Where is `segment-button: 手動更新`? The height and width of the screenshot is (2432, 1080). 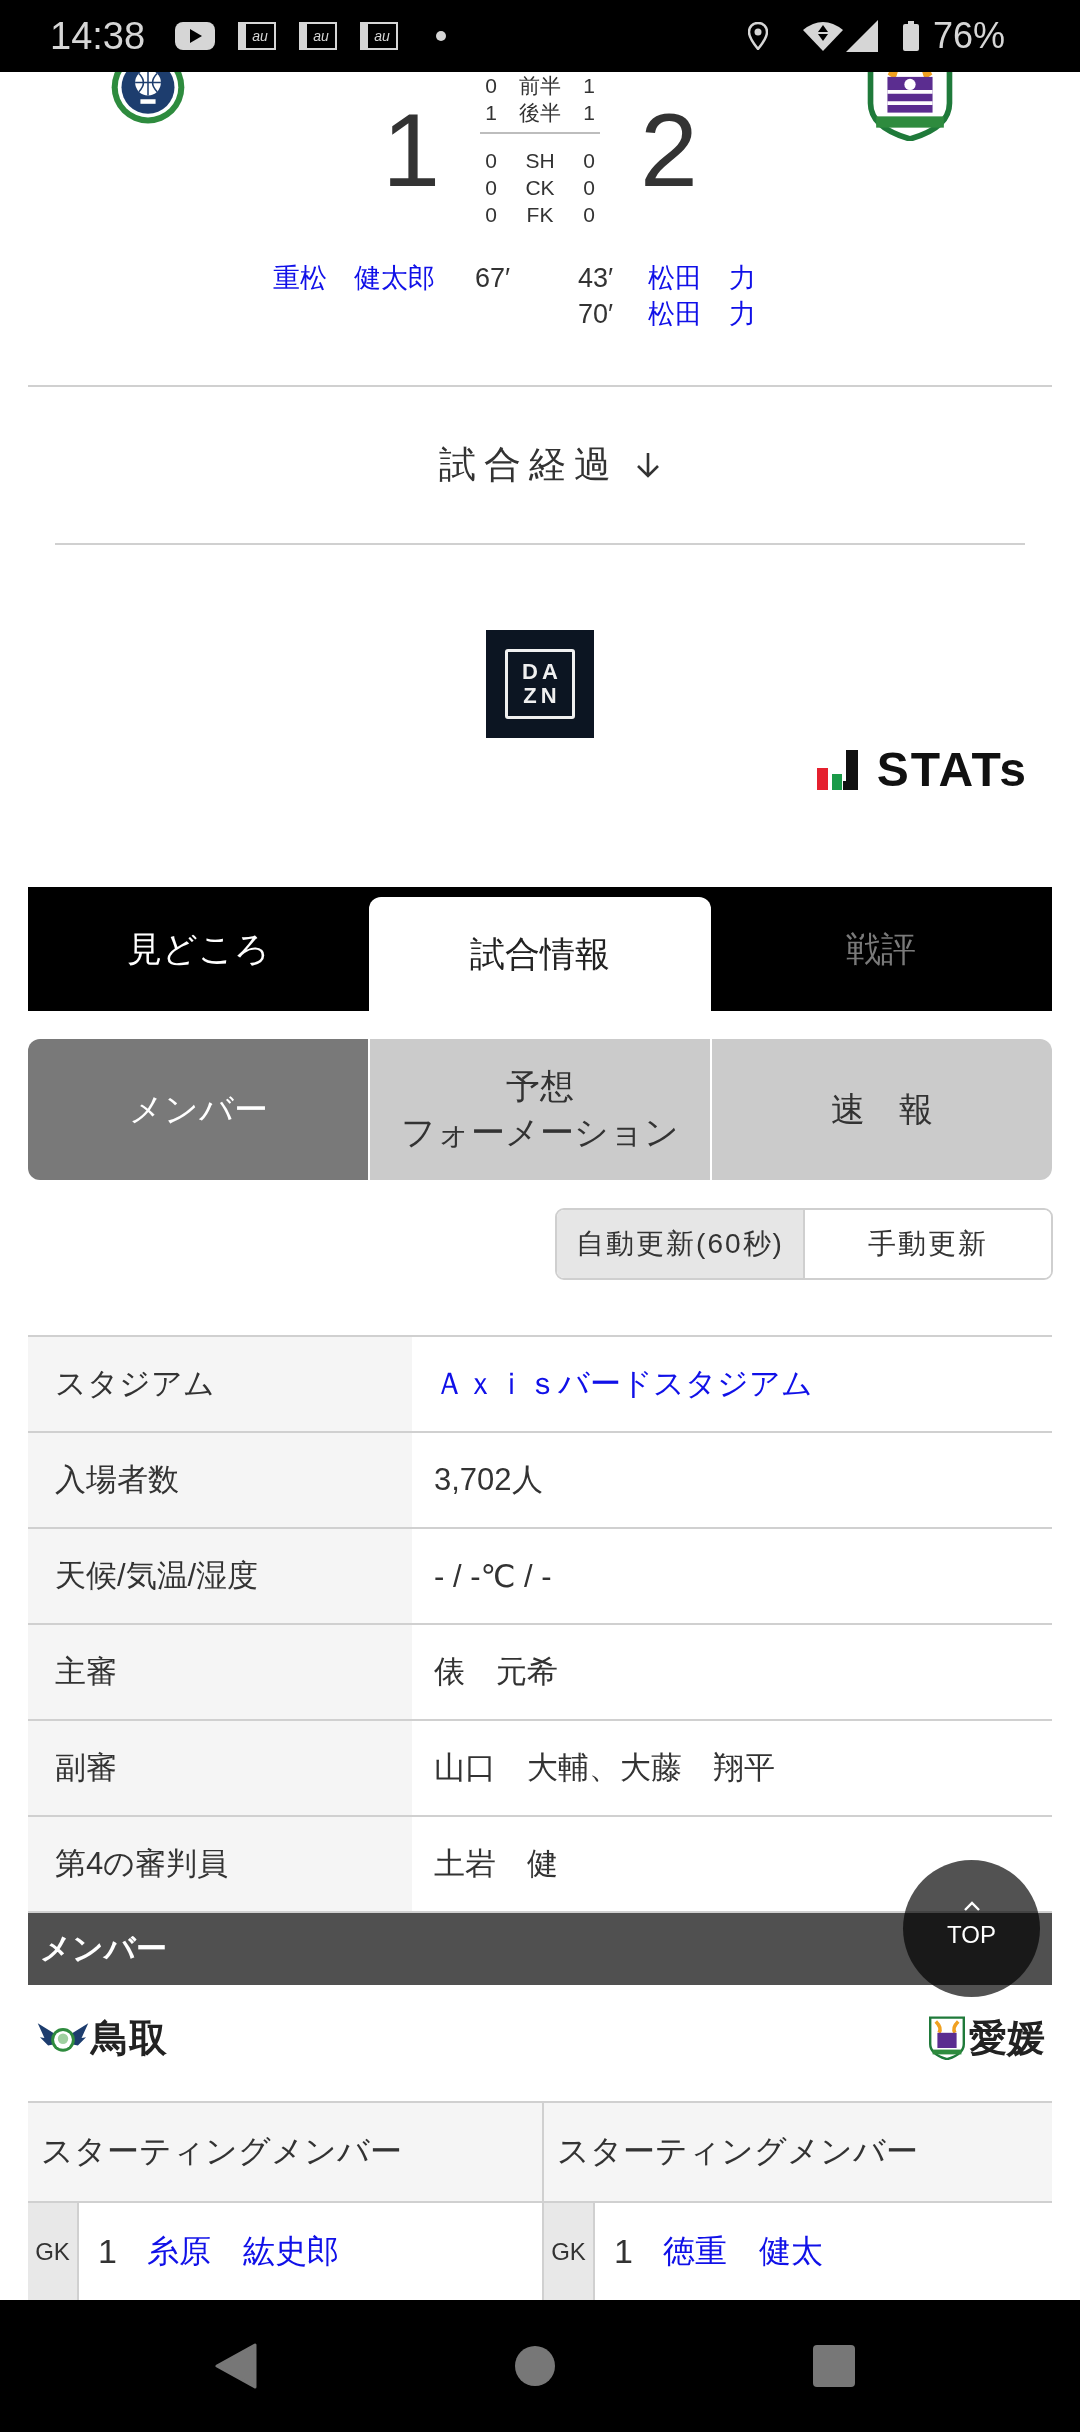 segment-button: 手動更新 is located at coordinates (927, 1244).